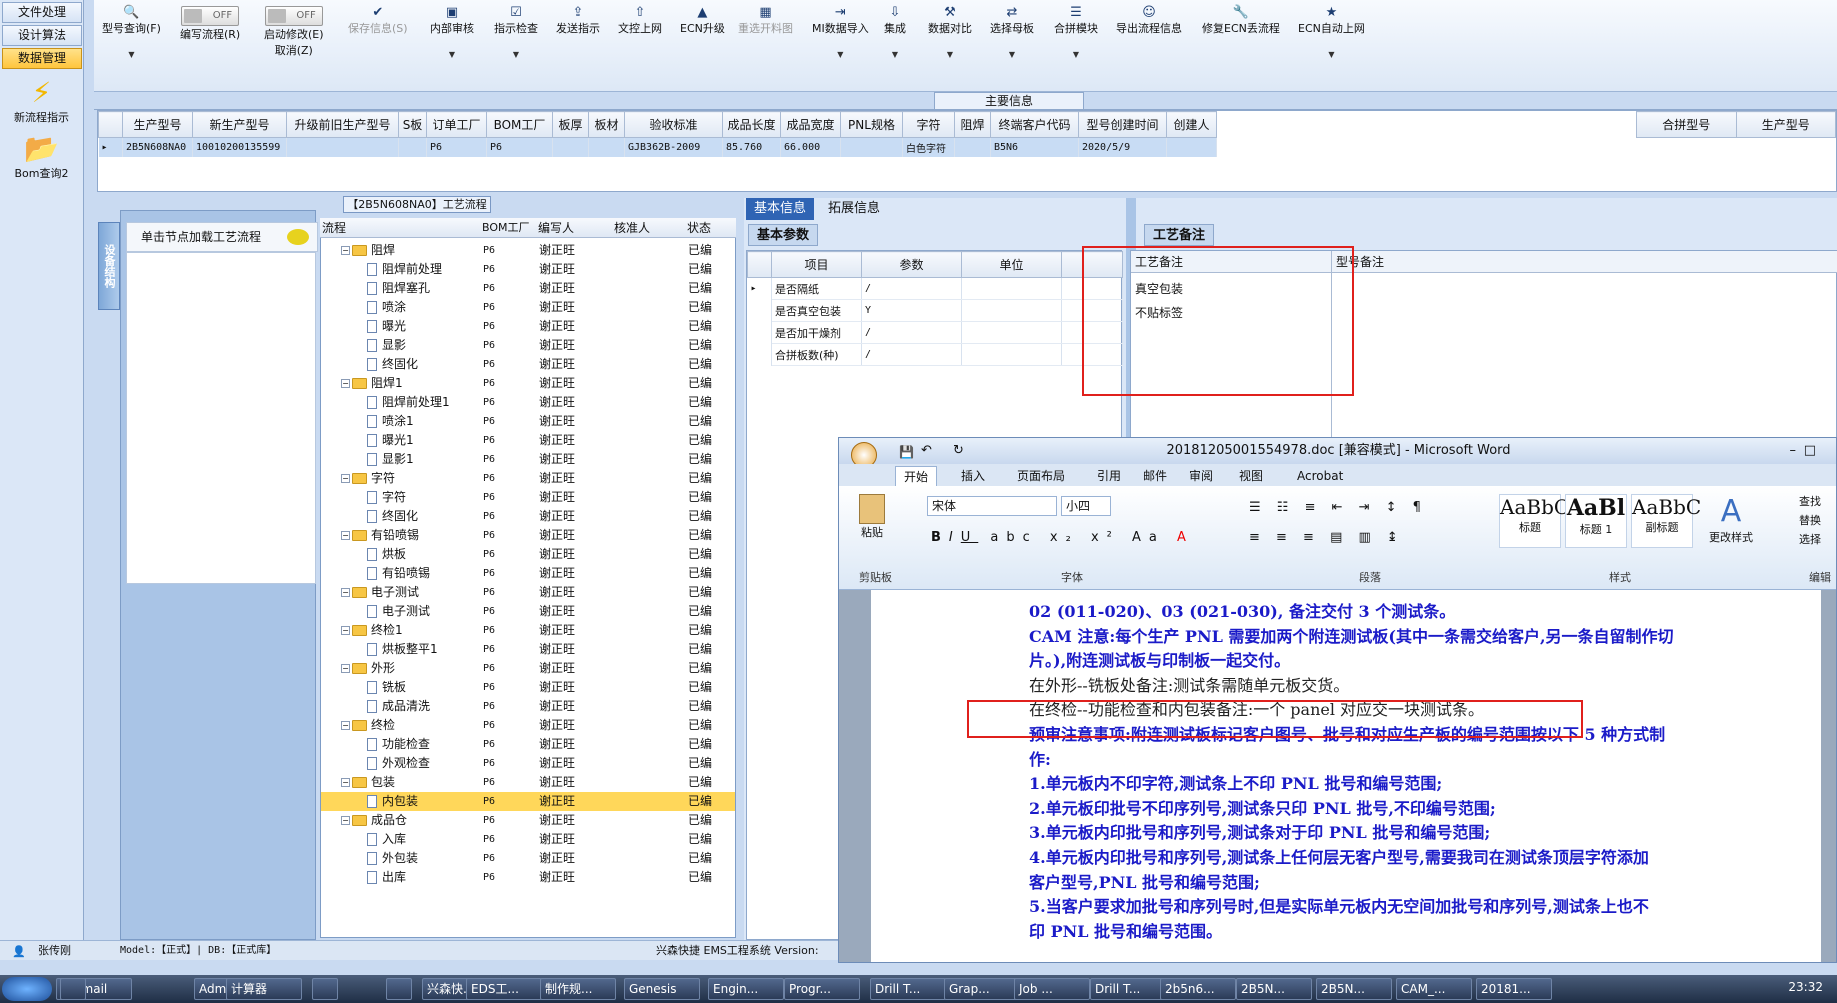  I want to click on send-indication-button: ⇪ 发送指示, so click(578, 21).